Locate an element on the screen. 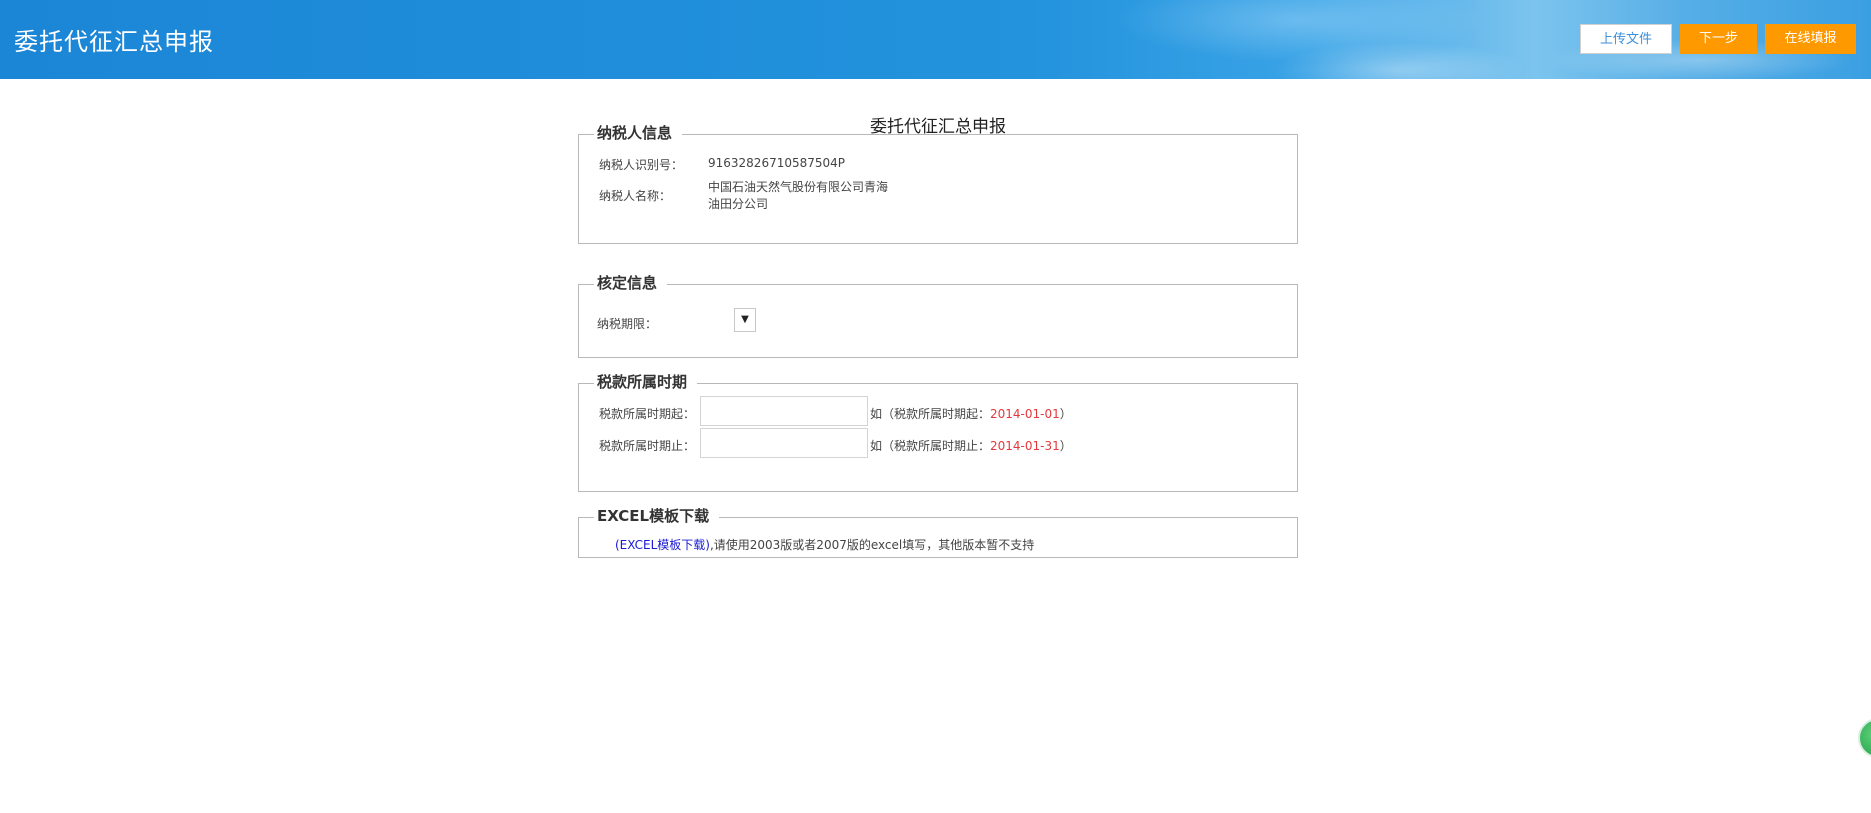 This screenshot has width=1871, height=813. tax-period-label: 纳税期限： is located at coordinates (627, 324).